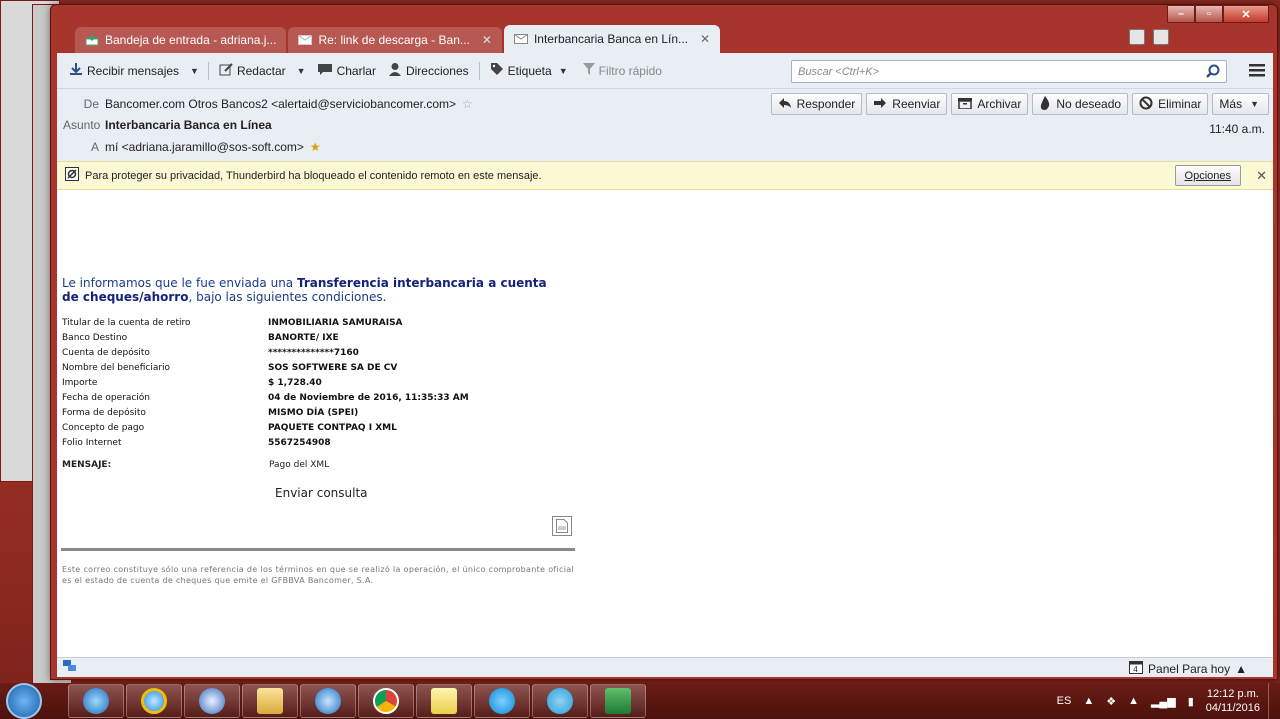 This screenshot has height=719, width=1280. Describe the element at coordinates (560, 701) in the screenshot. I see `taskbar-app-telegram` at that location.